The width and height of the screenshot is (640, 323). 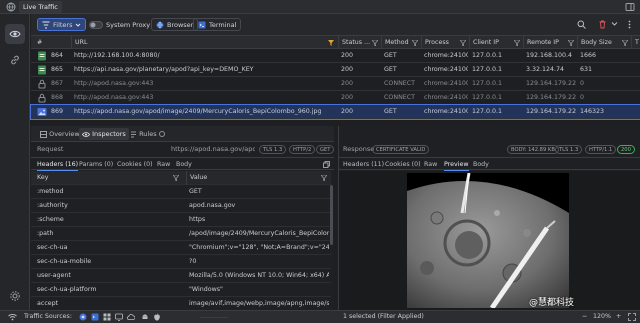 I want to click on subtab-headers: Headers (16), so click(x=58, y=164).